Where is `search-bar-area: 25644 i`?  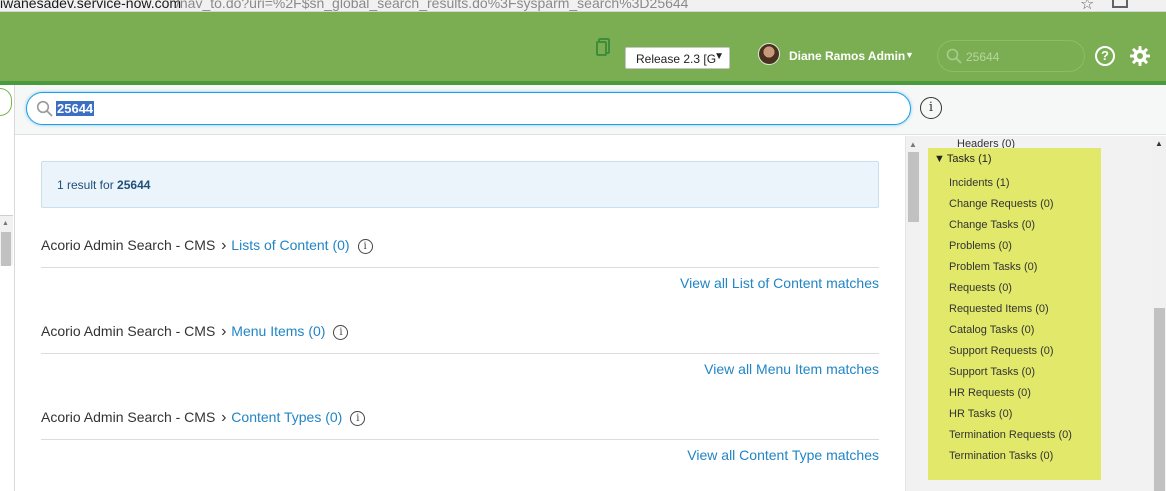 search-bar-area: 25644 i is located at coordinates (590, 110).